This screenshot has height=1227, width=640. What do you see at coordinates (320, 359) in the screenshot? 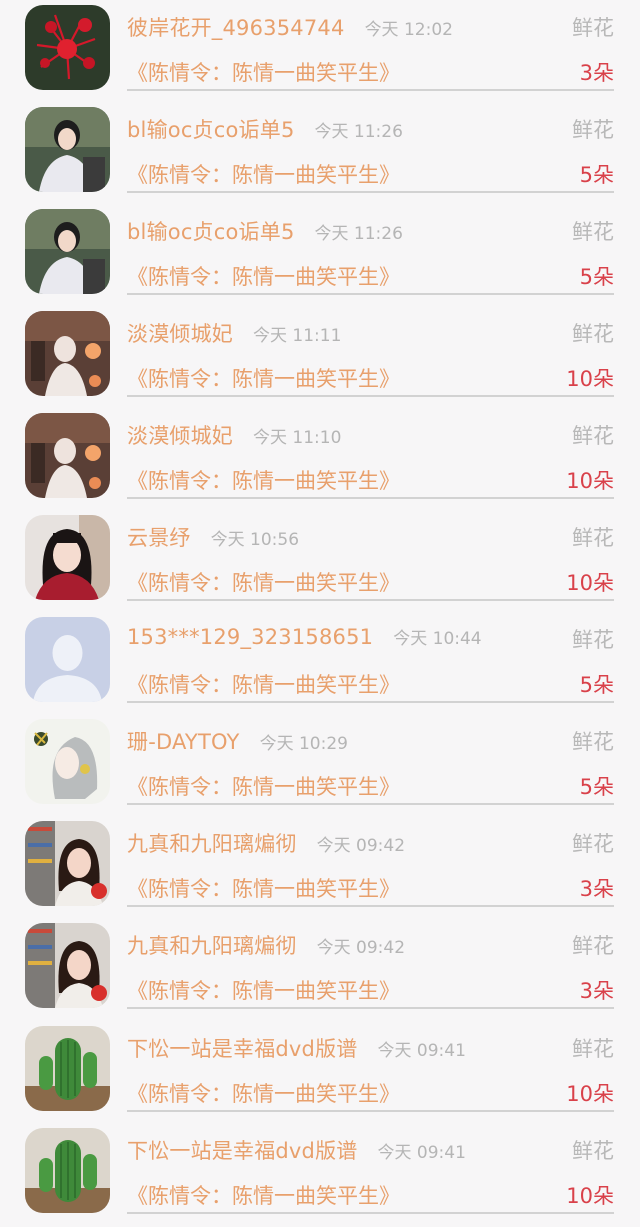
I see `gift-record-row: 淡漠倾城妃 今天 11:11 鲜花 《陈情令：陈情一曲笑平生》 10朵` at bounding box center [320, 359].